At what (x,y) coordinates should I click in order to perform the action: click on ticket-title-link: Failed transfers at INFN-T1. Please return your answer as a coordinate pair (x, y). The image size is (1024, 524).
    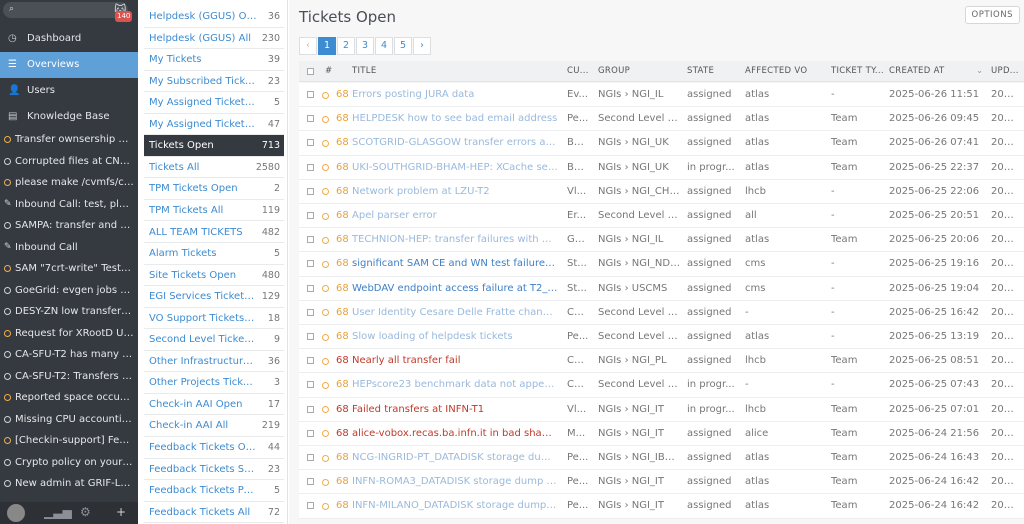
    Looking at the image, I should click on (455, 410).